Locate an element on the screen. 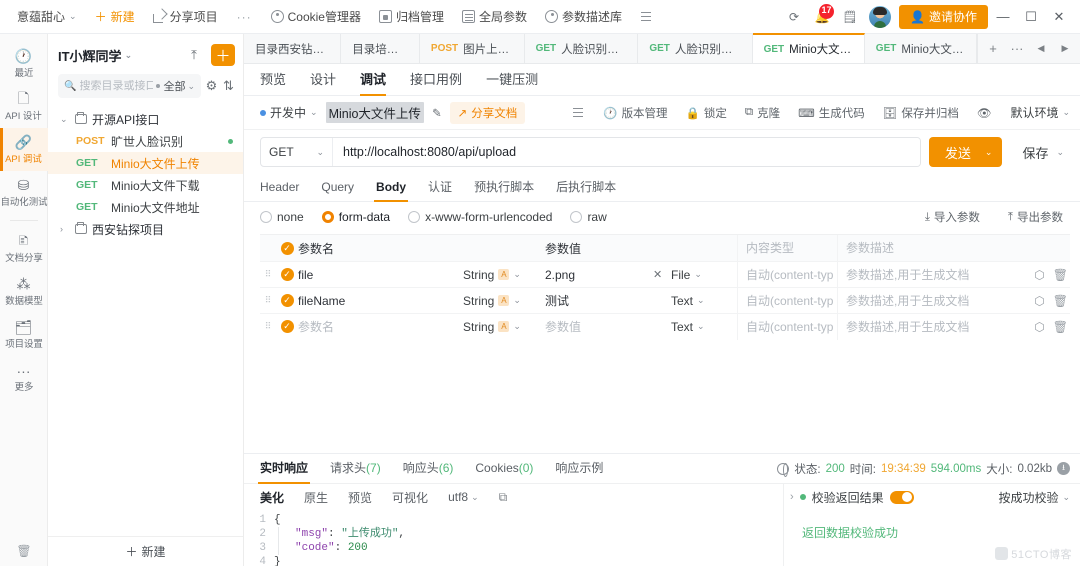 The height and width of the screenshot is (566, 1080). body-type-form-data: form-data is located at coordinates (355, 217).